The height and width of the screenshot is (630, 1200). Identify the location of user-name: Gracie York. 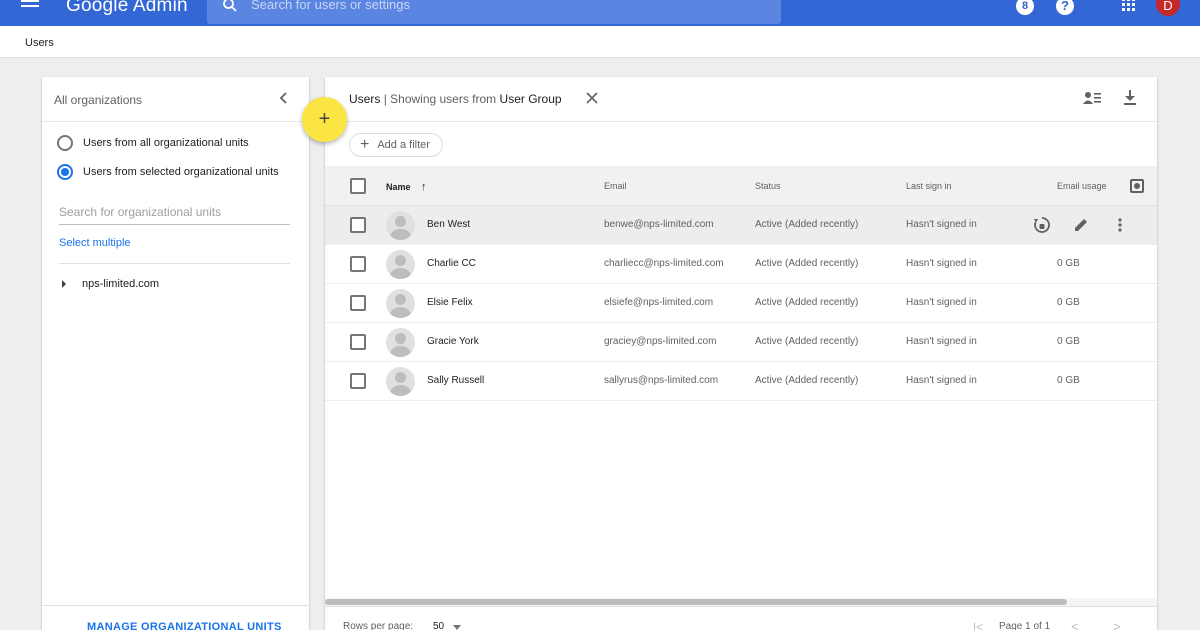
(453, 341).